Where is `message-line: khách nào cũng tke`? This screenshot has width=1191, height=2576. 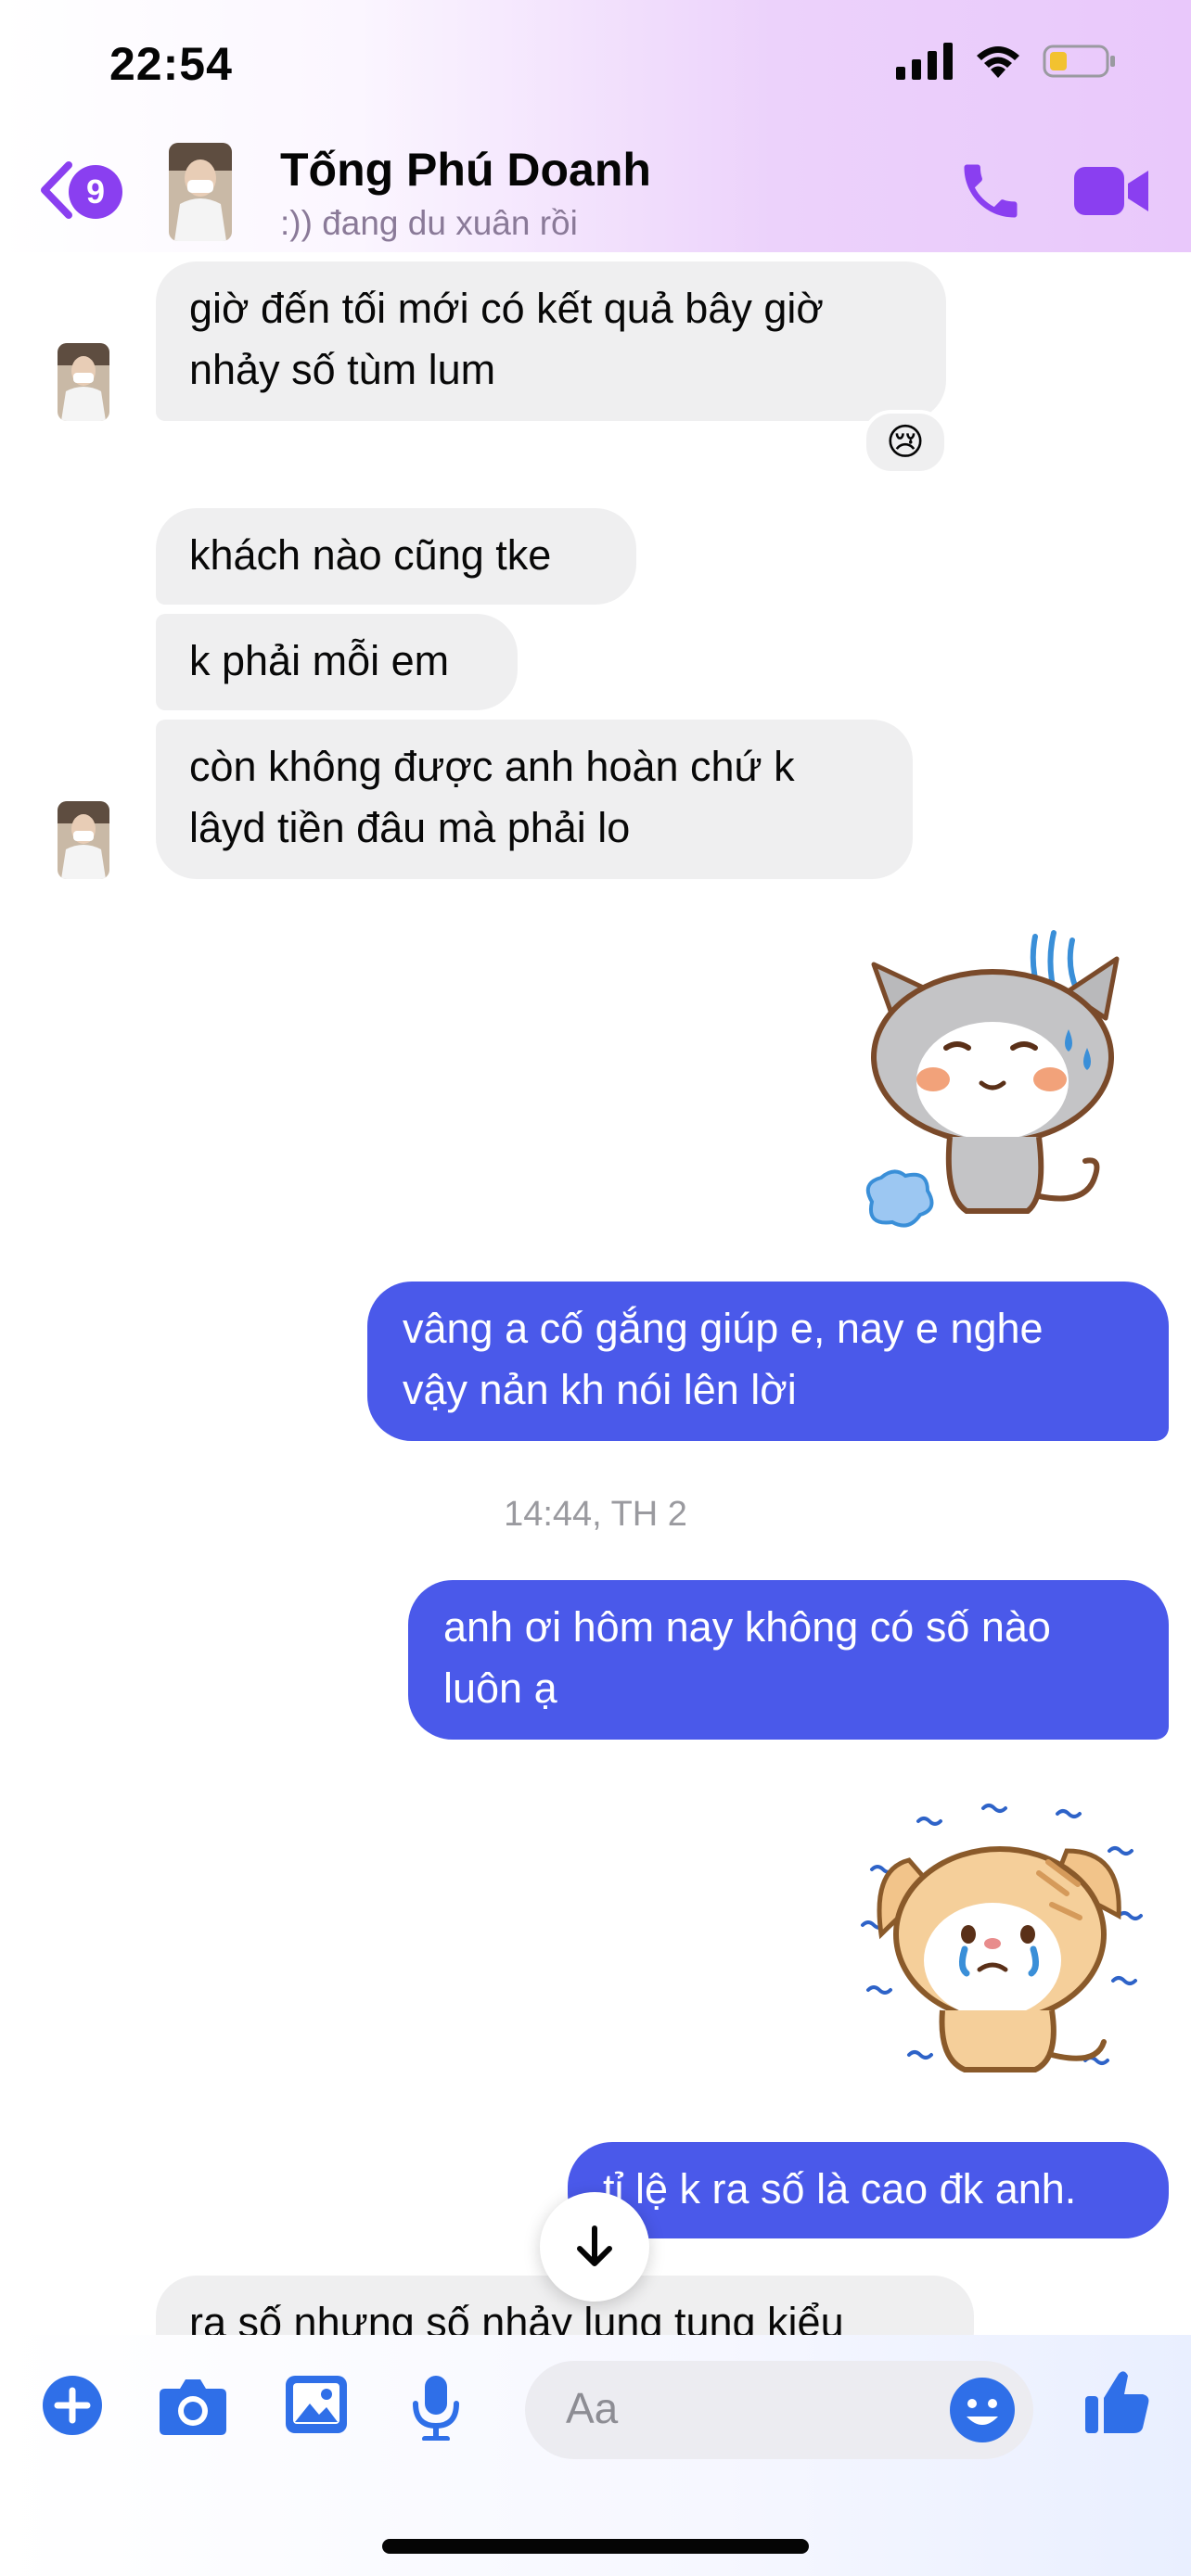
message-line: khách nào cũng tke is located at coordinates (370, 555).